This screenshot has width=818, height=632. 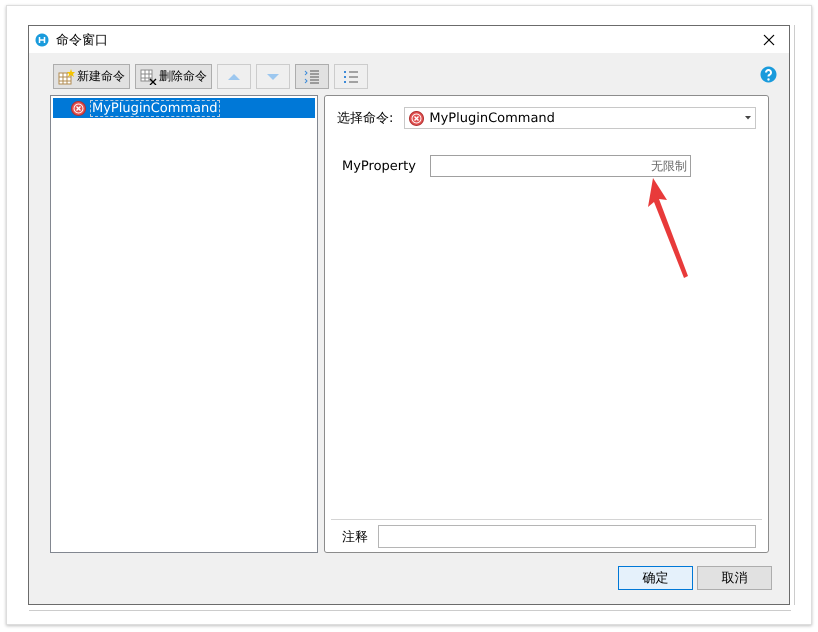 I want to click on app-icon, so click(x=42, y=39).